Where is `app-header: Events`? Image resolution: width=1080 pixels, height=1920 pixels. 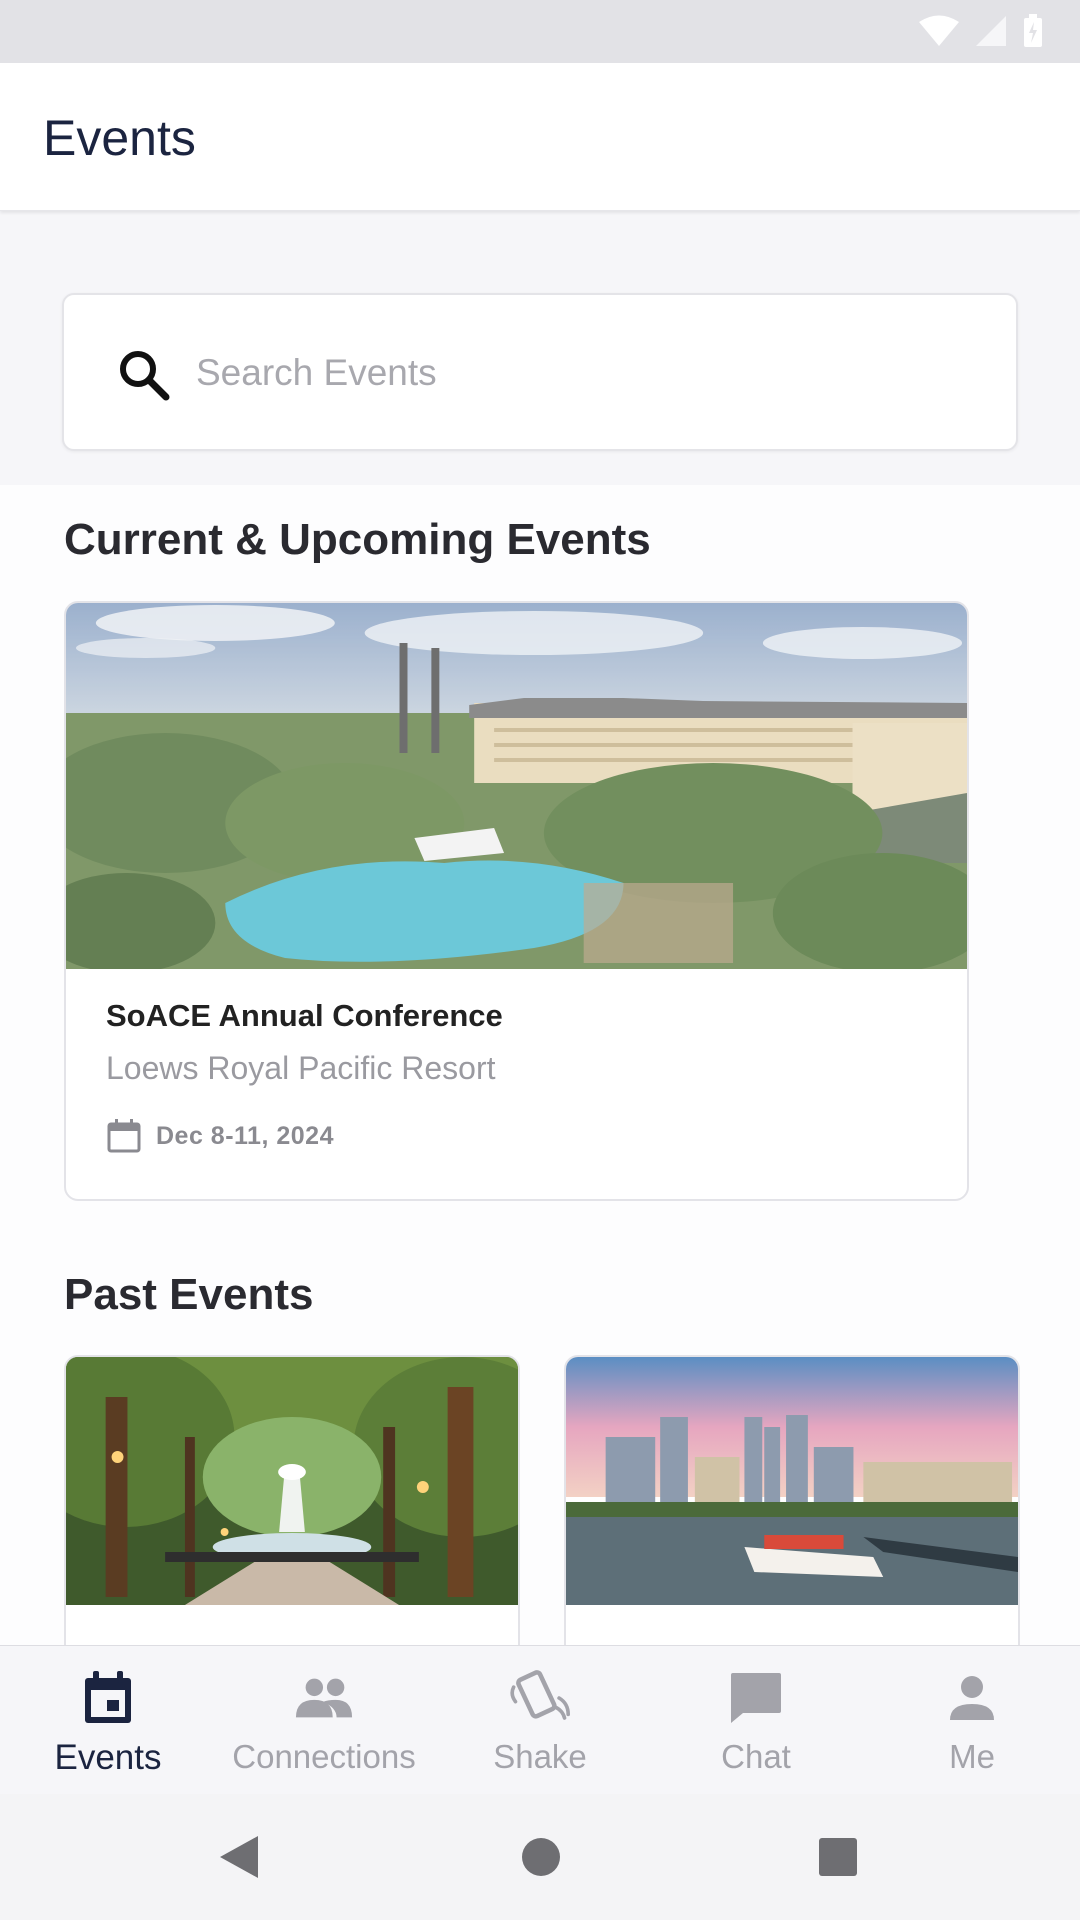 app-header: Events is located at coordinates (540, 137).